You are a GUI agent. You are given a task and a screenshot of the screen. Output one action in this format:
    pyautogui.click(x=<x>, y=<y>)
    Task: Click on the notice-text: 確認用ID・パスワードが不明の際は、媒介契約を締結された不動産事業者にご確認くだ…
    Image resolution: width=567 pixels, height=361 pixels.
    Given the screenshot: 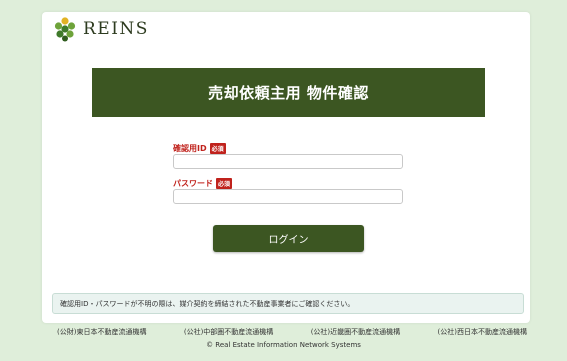 What is the action you would take?
    pyautogui.click(x=207, y=303)
    